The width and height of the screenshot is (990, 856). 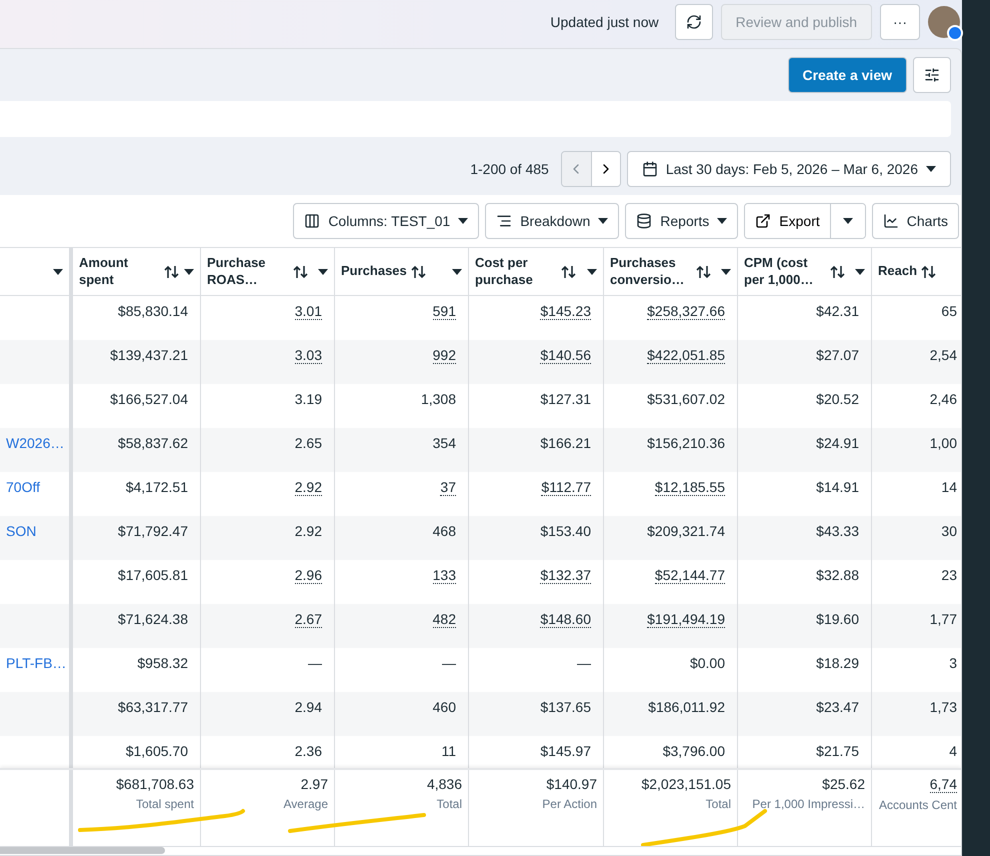 I want to click on table-cell: 2.36, so click(x=308, y=751).